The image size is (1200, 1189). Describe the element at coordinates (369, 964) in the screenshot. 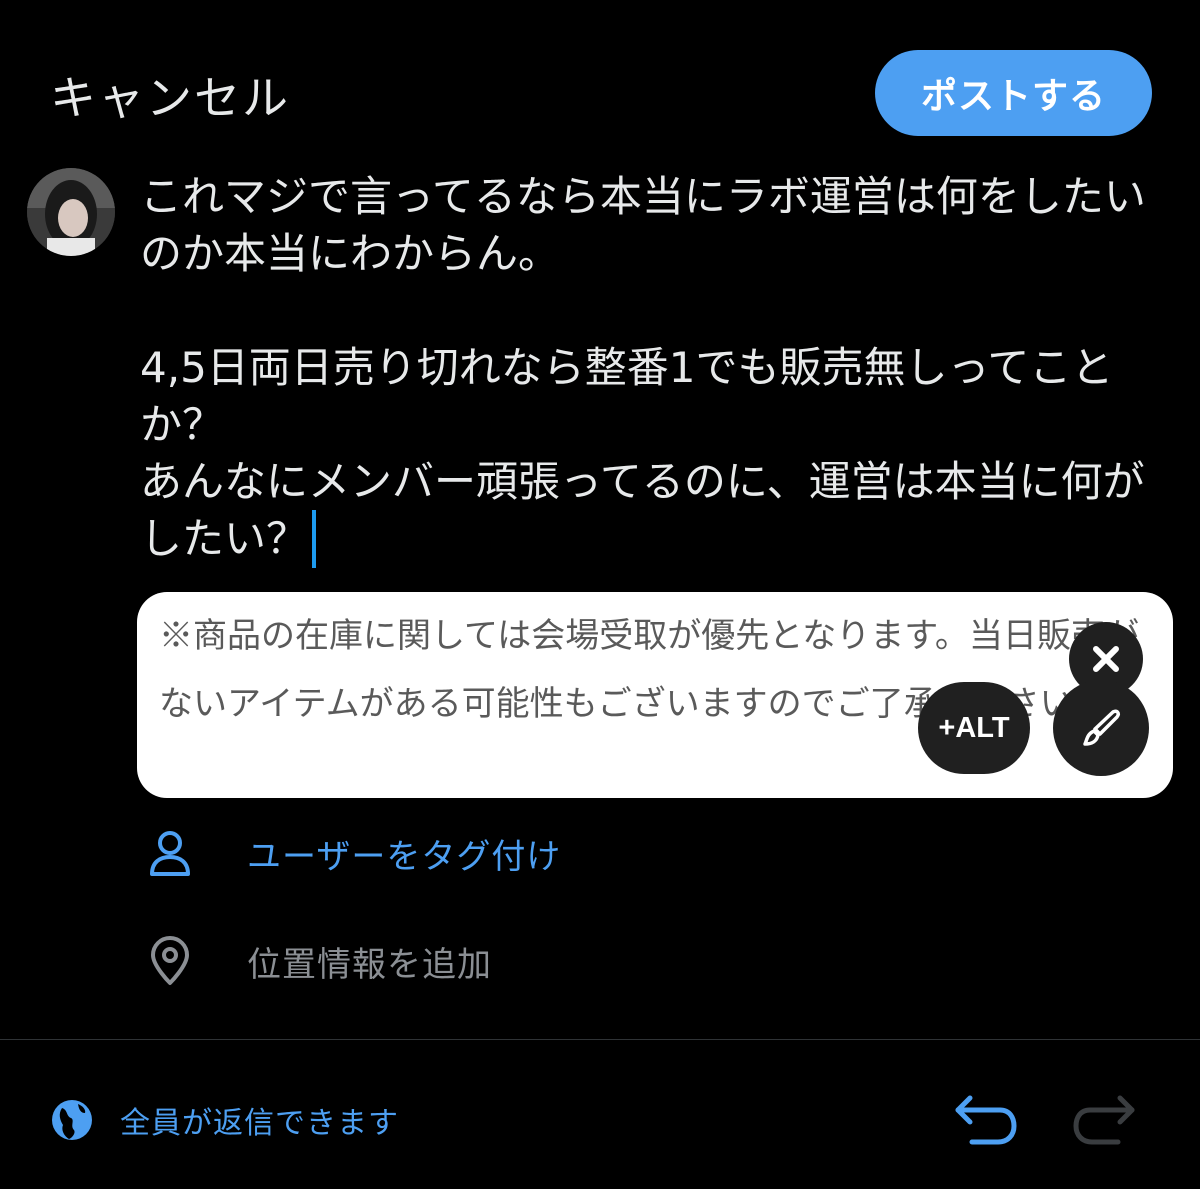

I see `add-location-label: 位置情報を追加` at that location.